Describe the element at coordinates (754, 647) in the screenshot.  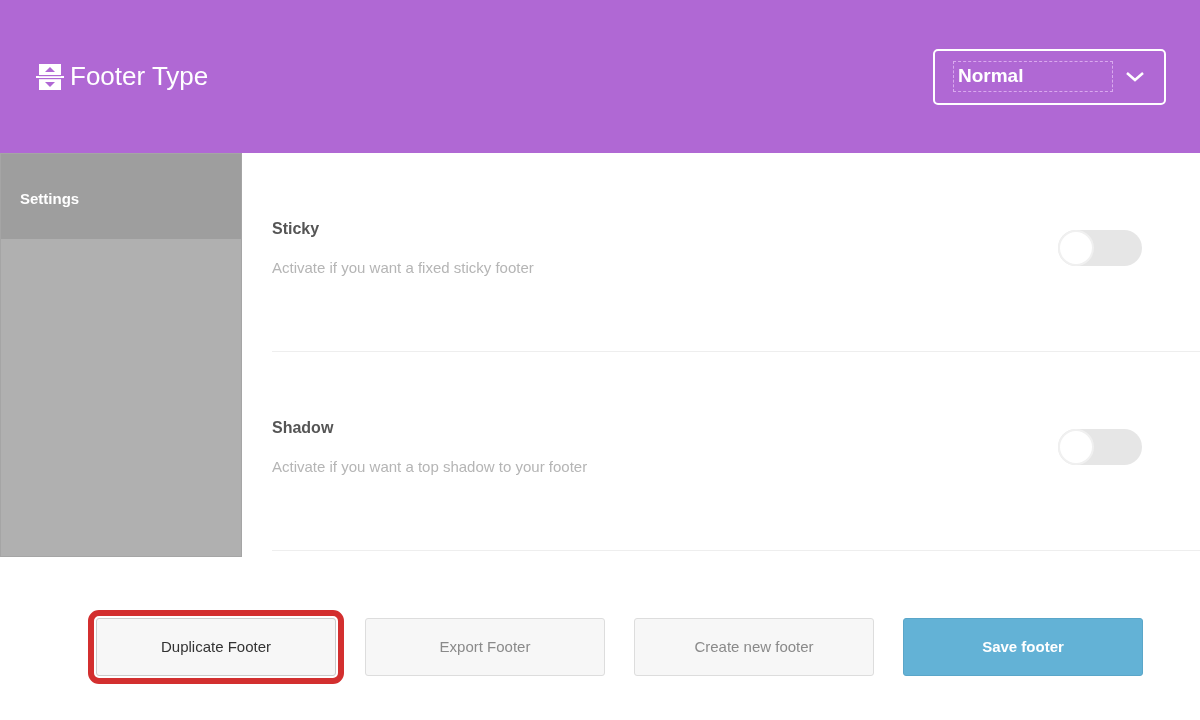
I see `action-button: Create new footer` at that location.